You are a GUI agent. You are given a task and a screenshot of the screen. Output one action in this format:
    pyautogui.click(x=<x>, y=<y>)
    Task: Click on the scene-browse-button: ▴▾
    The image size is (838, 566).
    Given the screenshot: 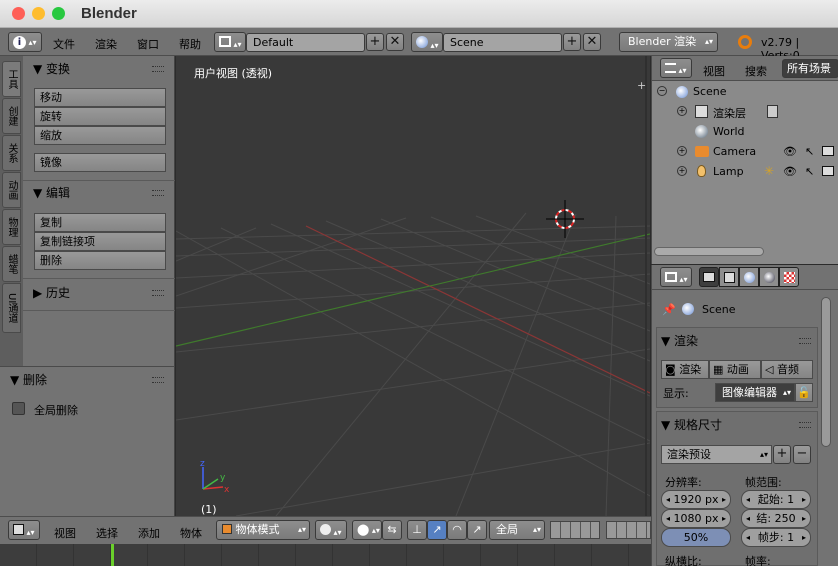 What is the action you would take?
    pyautogui.click(x=427, y=42)
    